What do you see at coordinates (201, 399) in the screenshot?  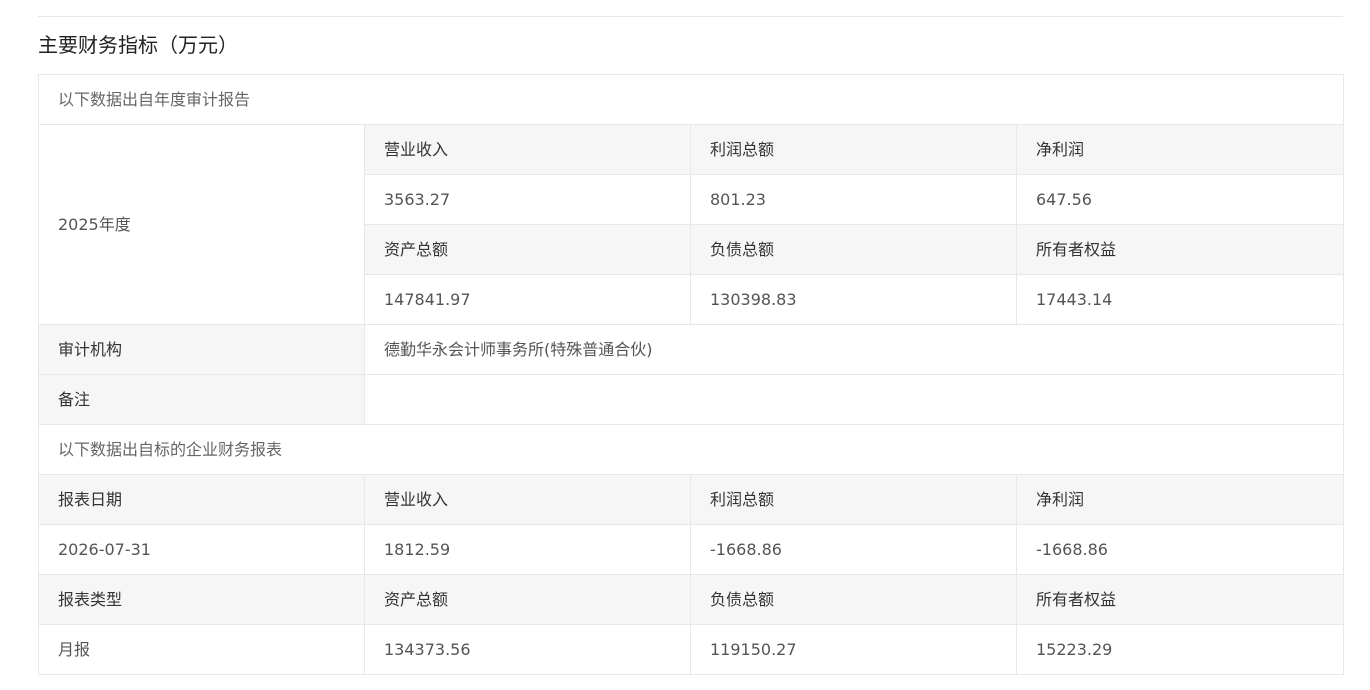 I see `remark-label: 备注` at bounding box center [201, 399].